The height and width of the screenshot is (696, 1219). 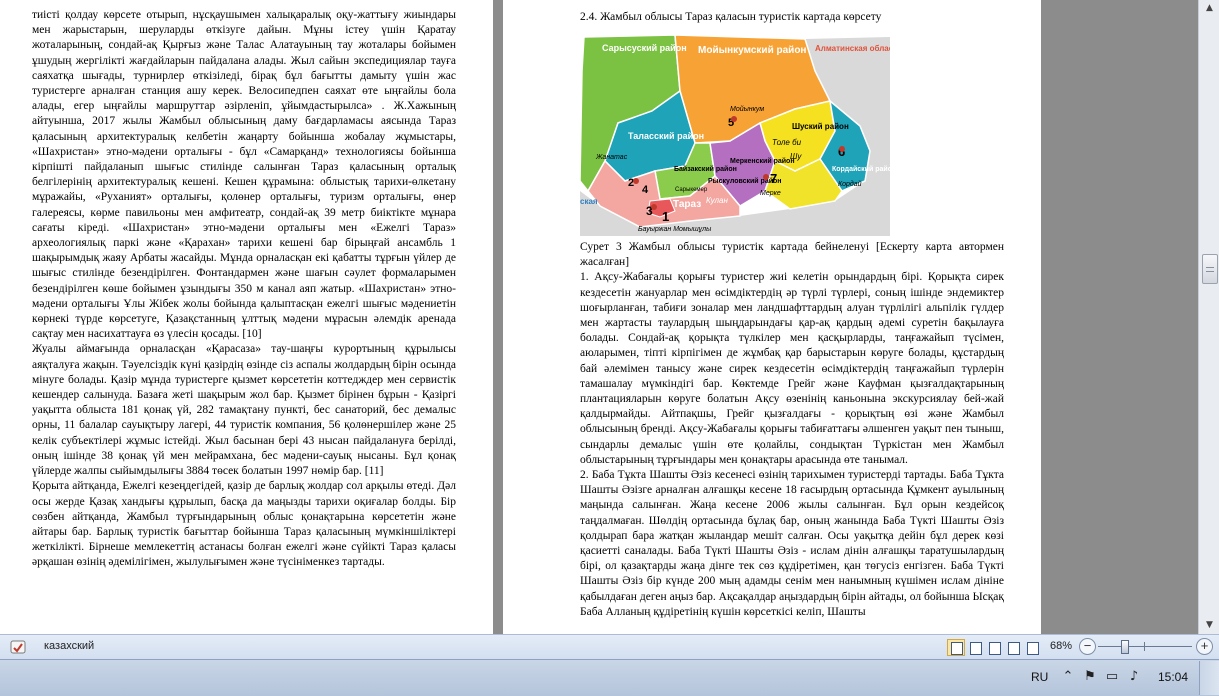 What do you see at coordinates (691, 190) in the screenshot?
I see `map-label-saryker: Сарыкемер` at bounding box center [691, 190].